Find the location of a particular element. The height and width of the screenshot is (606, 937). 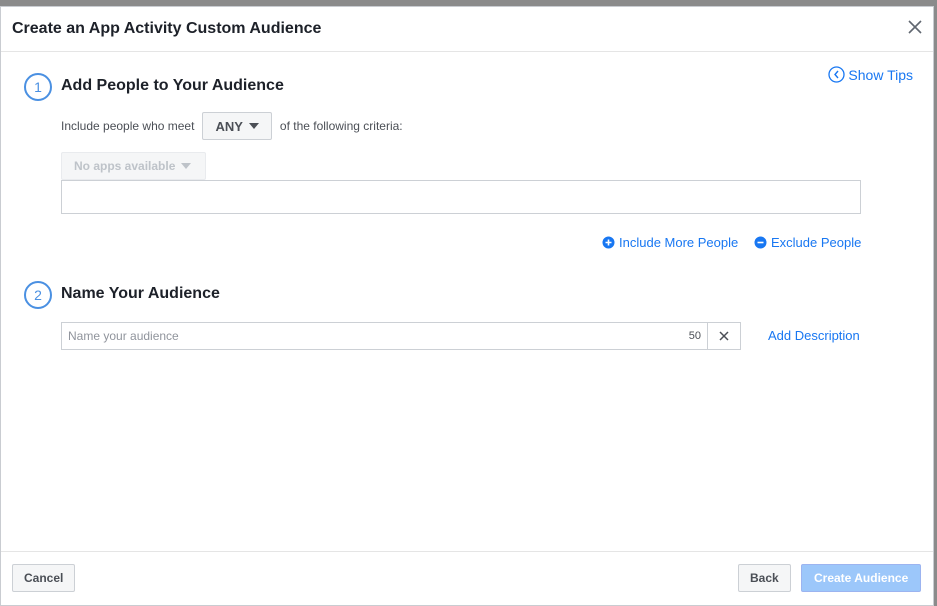

app-select-label: No apps available is located at coordinates (125, 166).